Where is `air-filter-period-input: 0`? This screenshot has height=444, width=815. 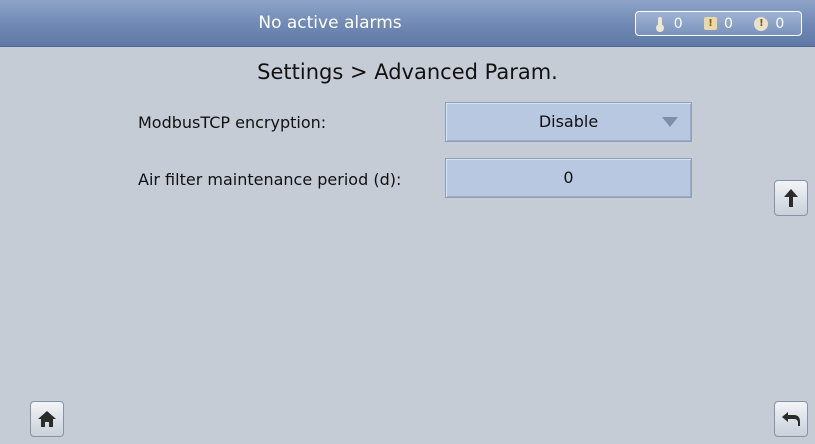
air-filter-period-input: 0 is located at coordinates (568, 178).